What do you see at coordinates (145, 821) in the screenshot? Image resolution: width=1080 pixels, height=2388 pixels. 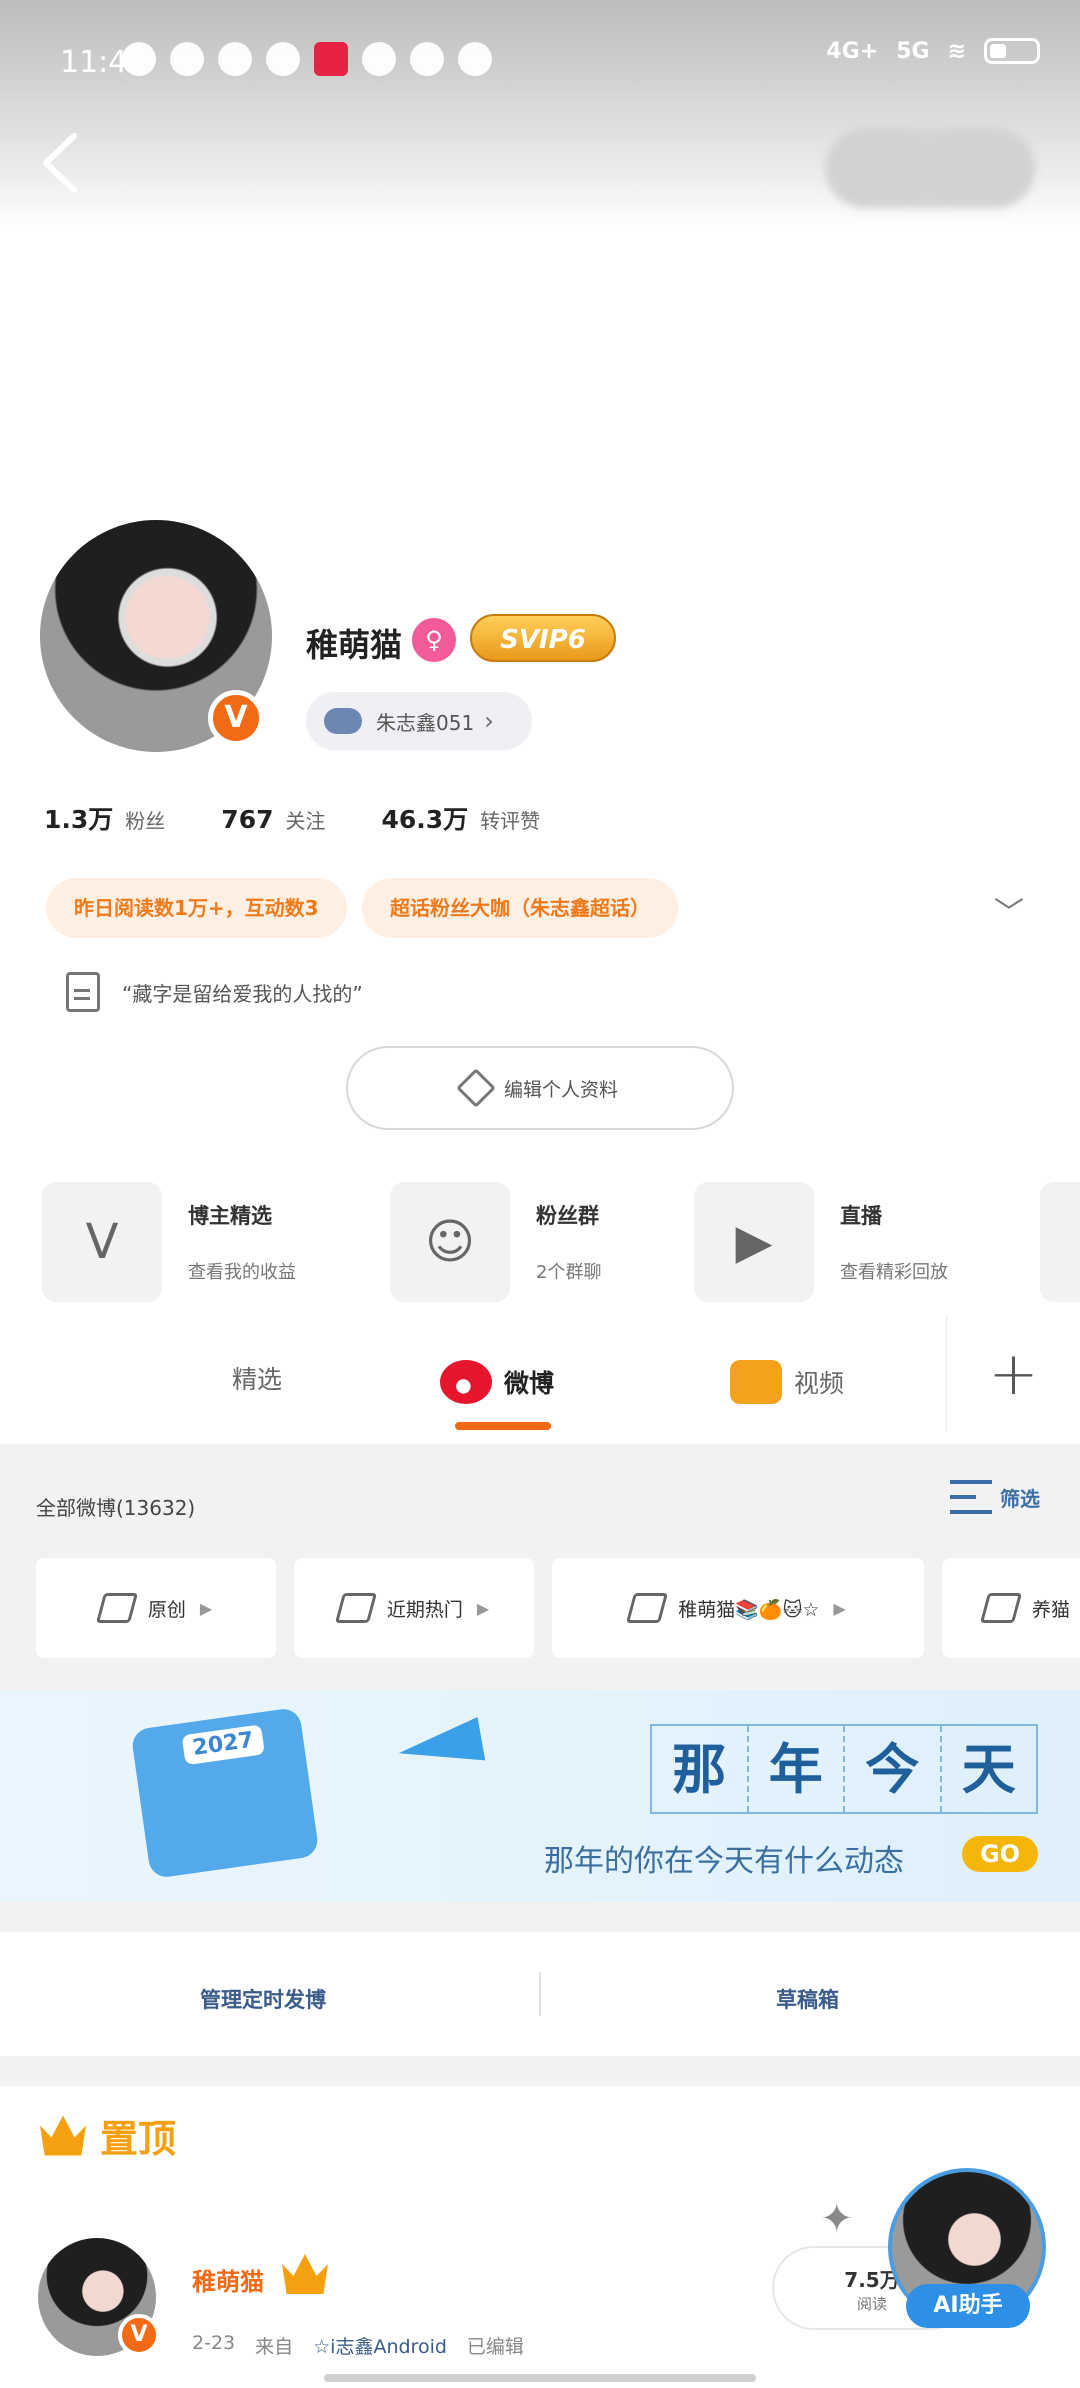 I see `stat-label: 粉丝` at bounding box center [145, 821].